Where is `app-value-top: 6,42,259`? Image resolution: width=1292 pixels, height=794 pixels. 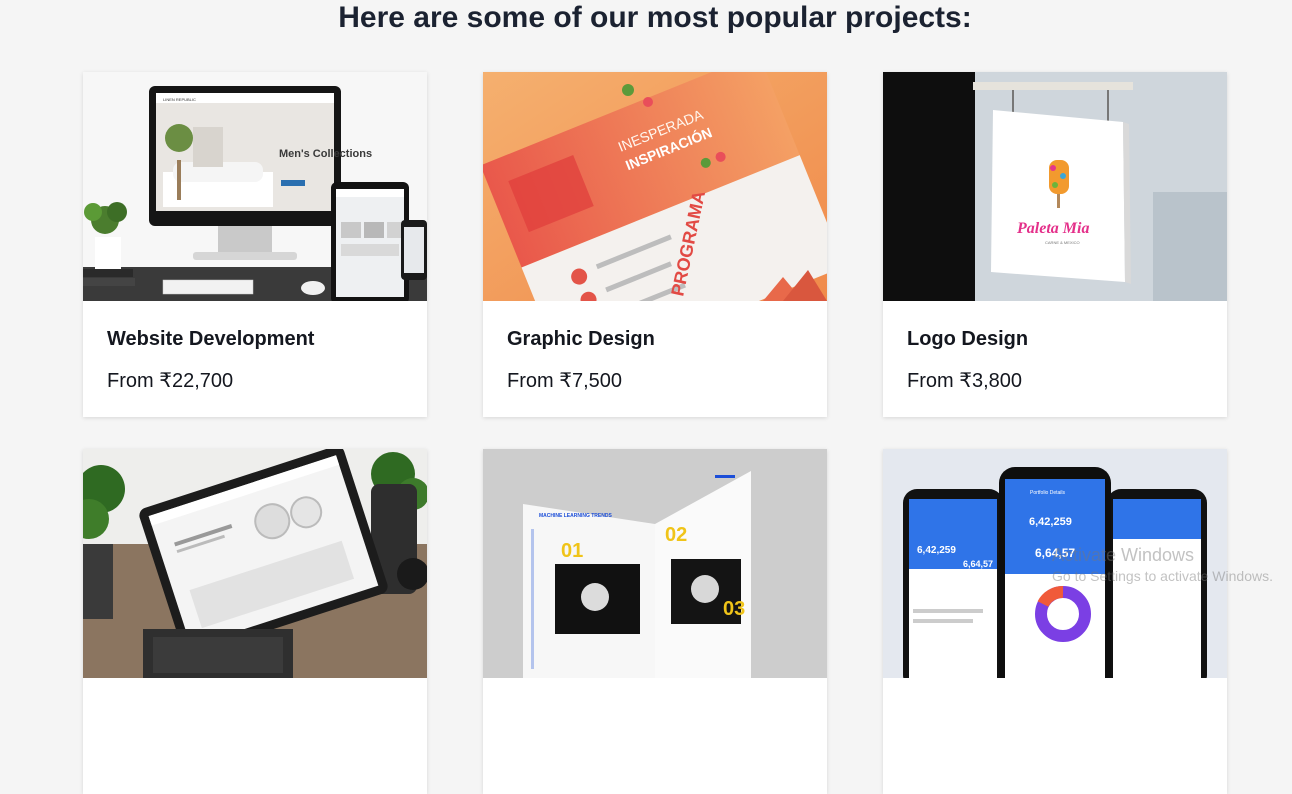
app-value-top: 6,42,259 is located at coordinates (1050, 522).